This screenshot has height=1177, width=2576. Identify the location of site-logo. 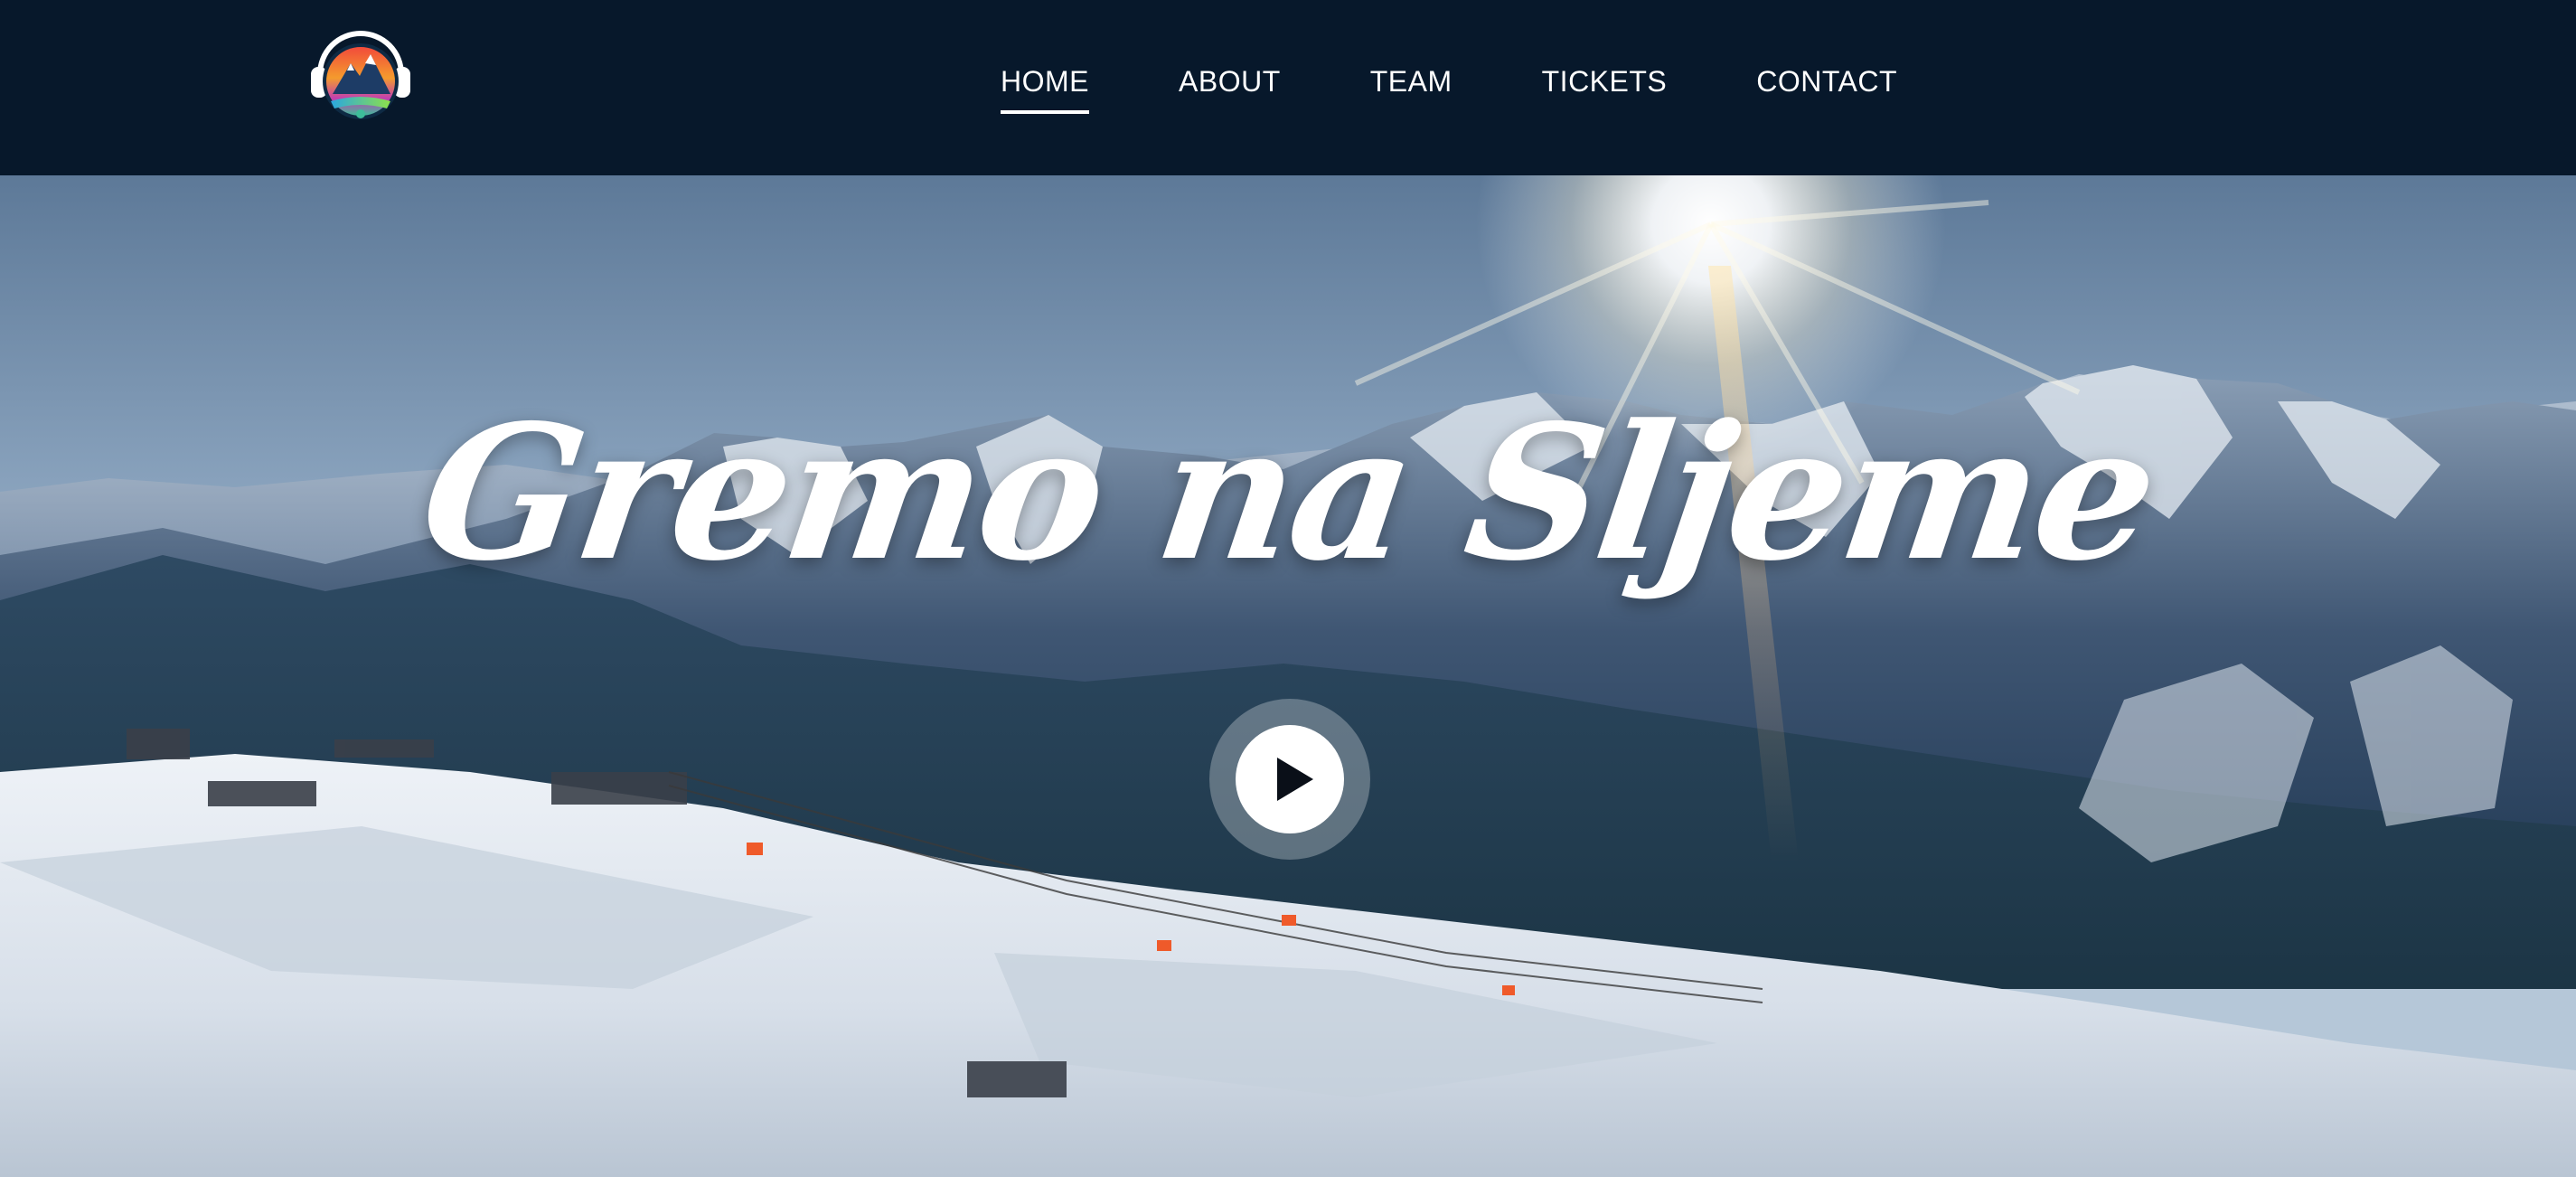
(360, 74).